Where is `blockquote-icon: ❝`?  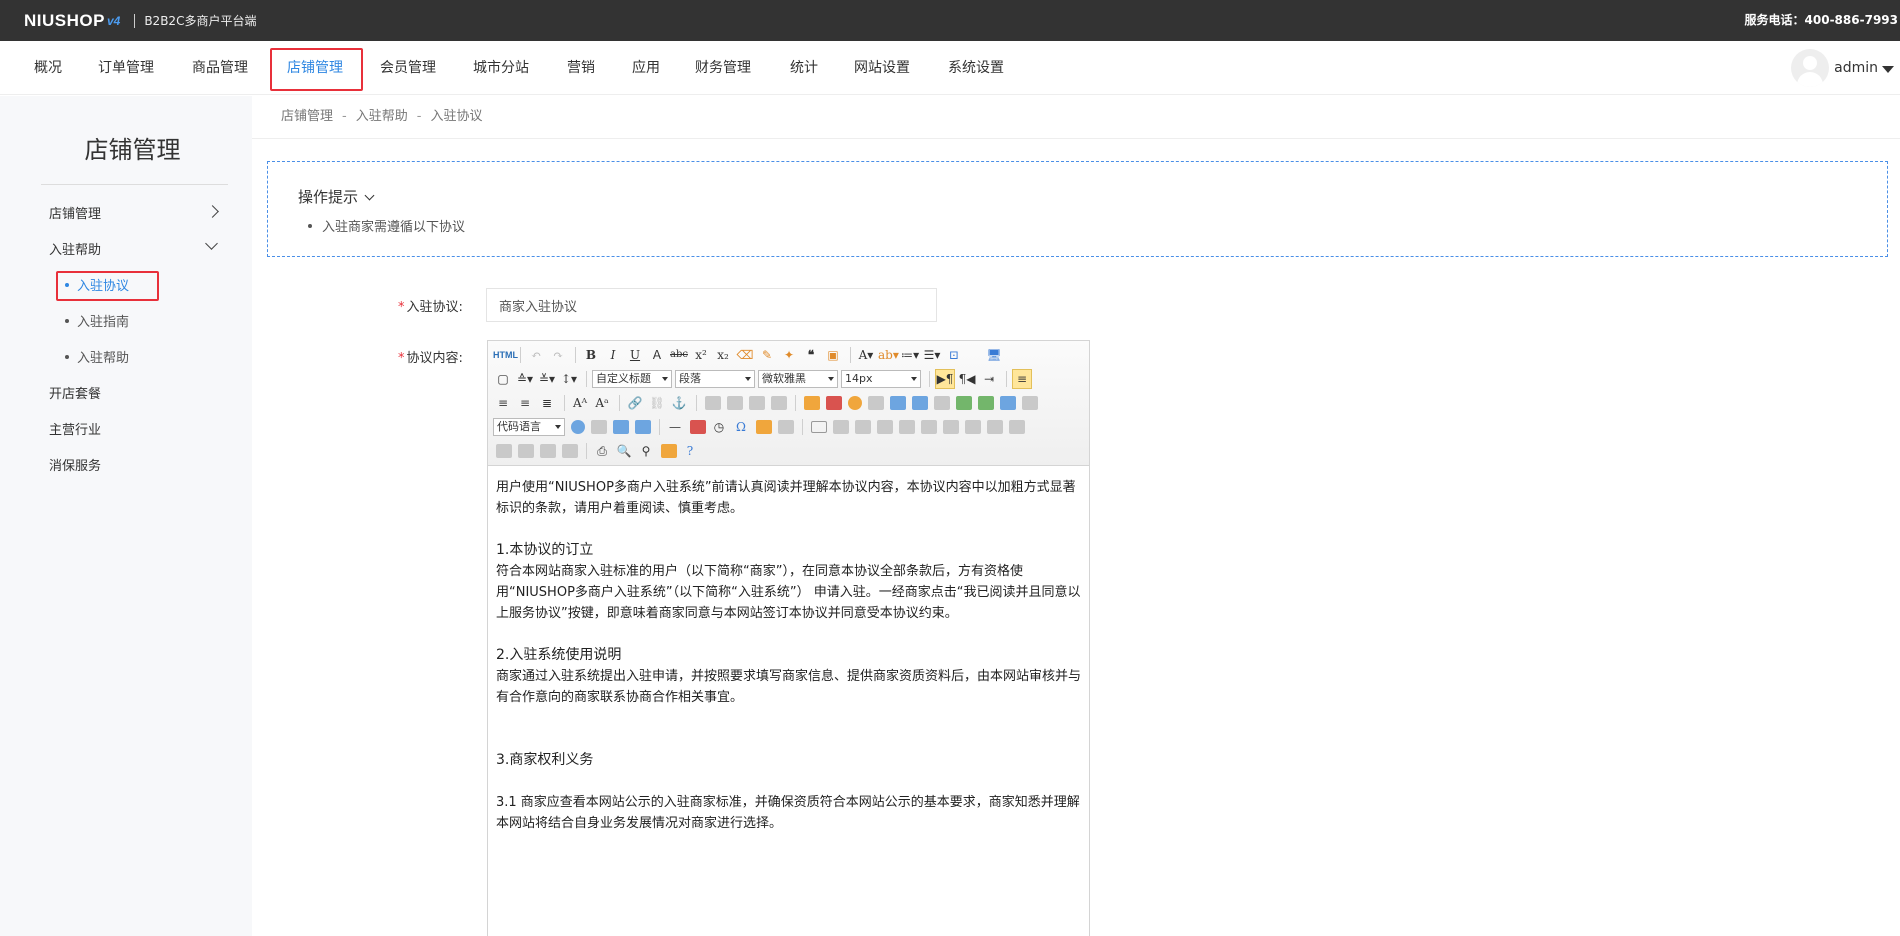 blockquote-icon: ❝ is located at coordinates (811, 355).